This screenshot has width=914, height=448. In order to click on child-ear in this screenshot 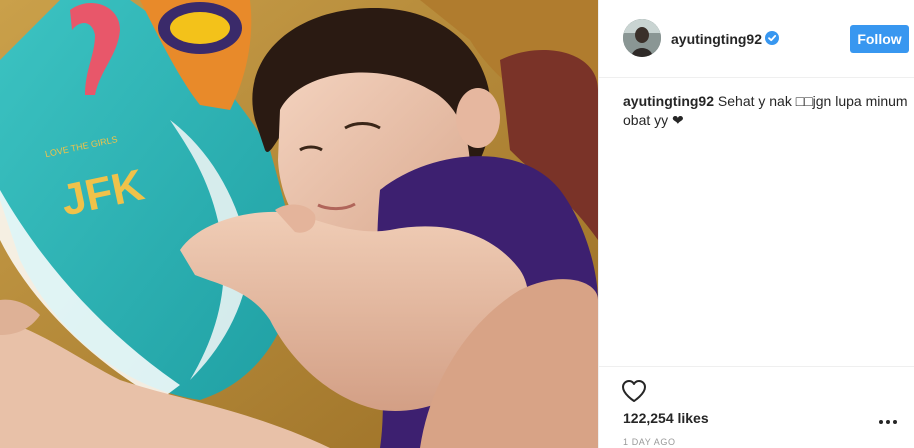, I will do `click(478, 118)`.